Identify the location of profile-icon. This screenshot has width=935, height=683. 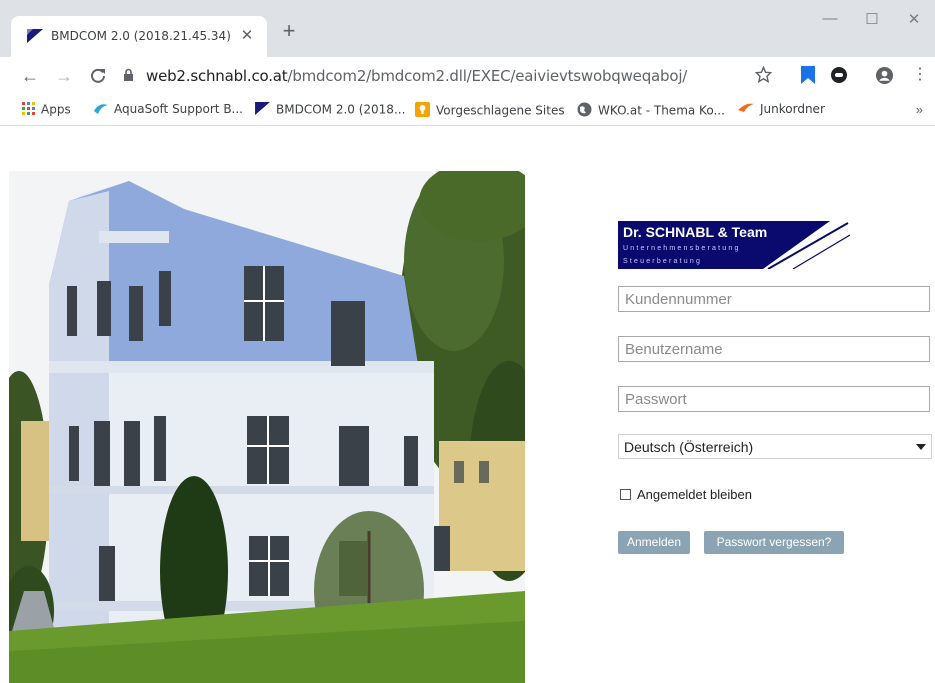
(884, 78).